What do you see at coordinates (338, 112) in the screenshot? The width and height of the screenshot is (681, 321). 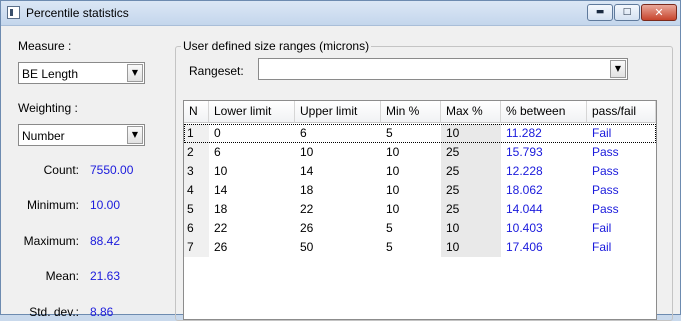 I see `column-header: Upper limit` at bounding box center [338, 112].